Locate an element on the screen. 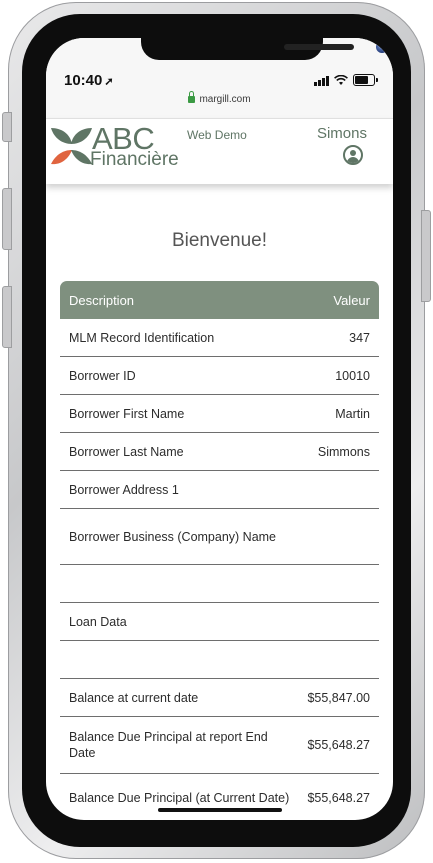  url-bar: margill.com is located at coordinates (219, 97).